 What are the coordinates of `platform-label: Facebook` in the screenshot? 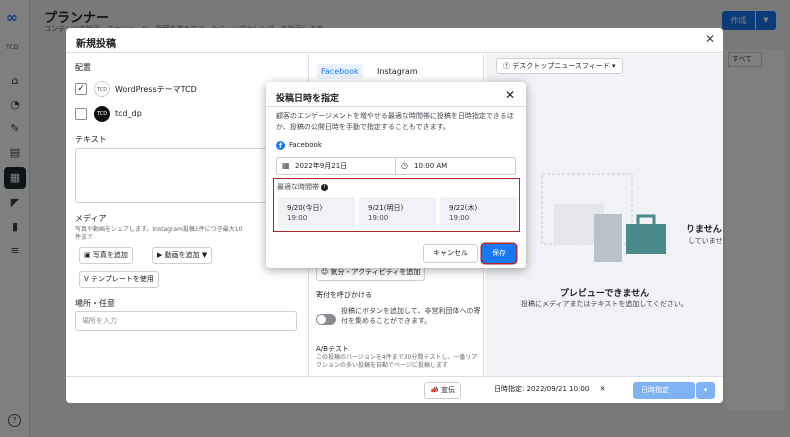 It's located at (305, 145).